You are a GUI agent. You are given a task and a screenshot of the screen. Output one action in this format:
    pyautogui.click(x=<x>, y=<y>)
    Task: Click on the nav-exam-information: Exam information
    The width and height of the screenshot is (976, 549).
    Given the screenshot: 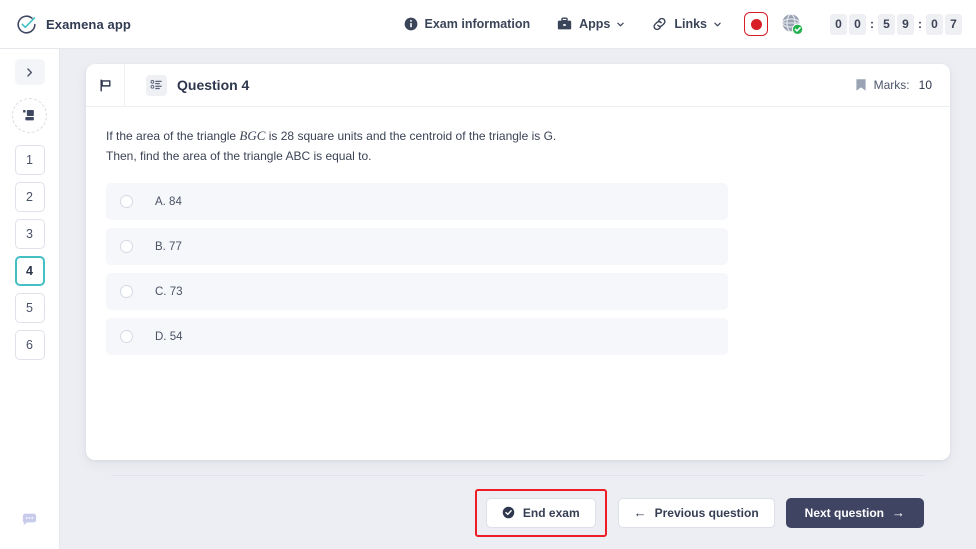 What is the action you would take?
    pyautogui.click(x=467, y=24)
    